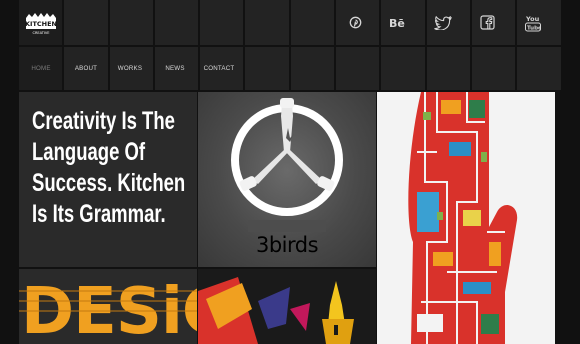 This screenshot has width=580, height=344. I want to click on kitchen-logo: KITCHEN CREATIVE, so click(41, 24).